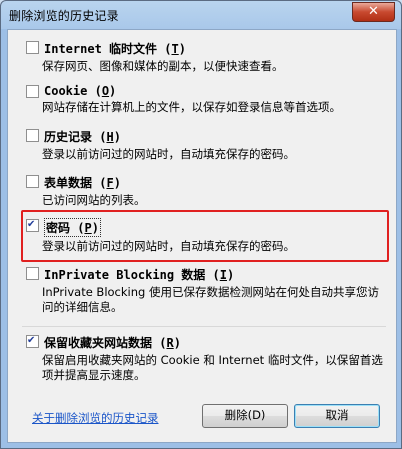 This screenshot has height=449, width=402. I want to click on title-bar: 删除浏览的历史记录 ✕, so click(201, 15).